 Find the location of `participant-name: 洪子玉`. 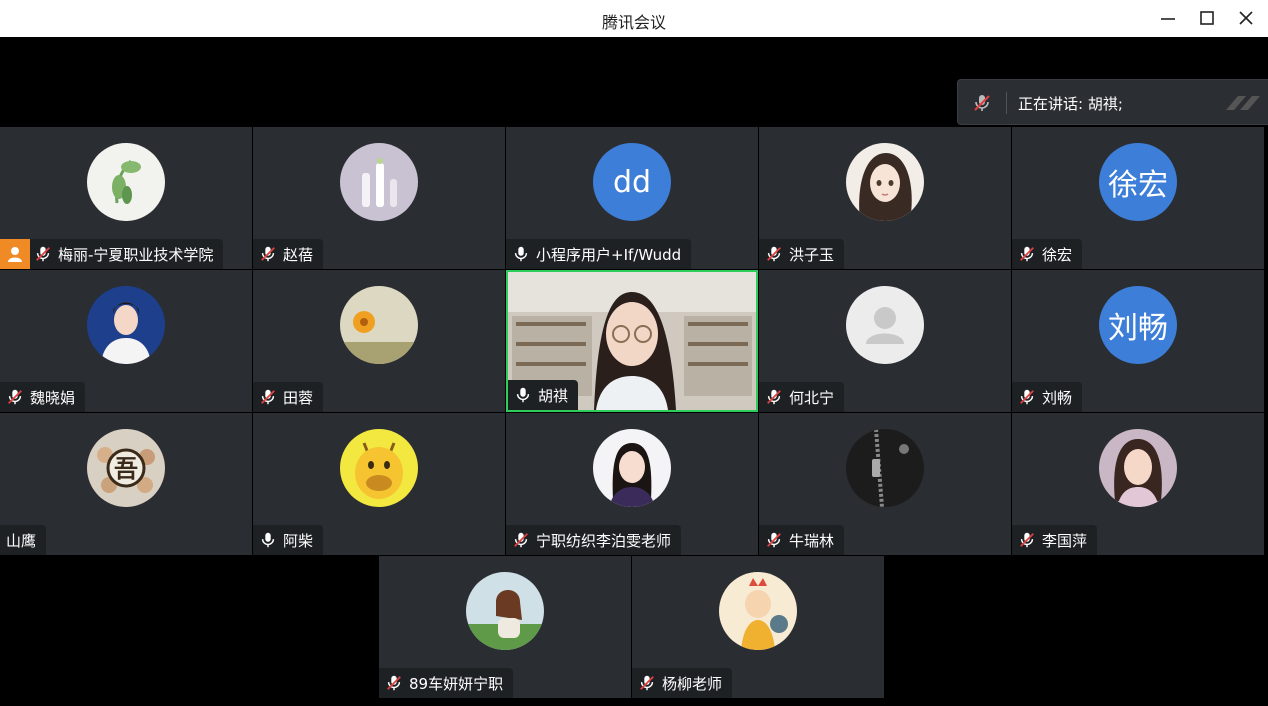

participant-name: 洪子玉 is located at coordinates (812, 254).